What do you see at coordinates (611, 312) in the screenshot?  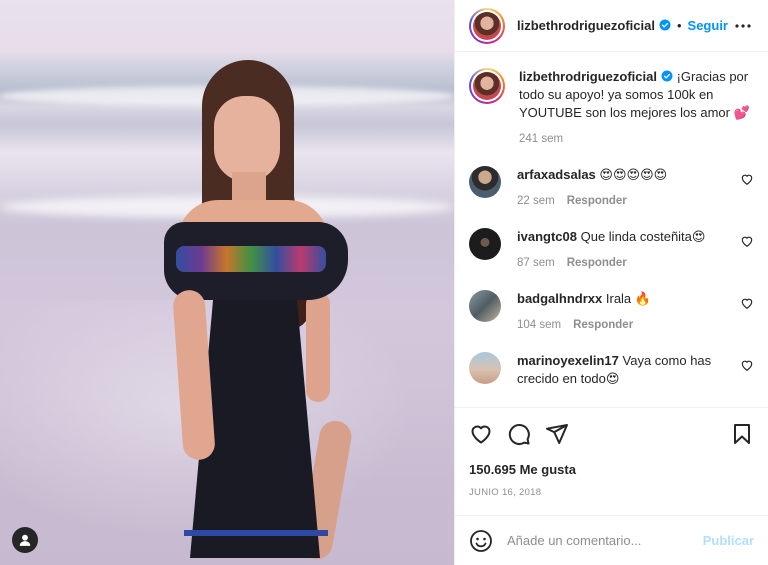 I see `comment-item: badgalhndrxx Irala 🔥 104 sem Responder` at bounding box center [611, 312].